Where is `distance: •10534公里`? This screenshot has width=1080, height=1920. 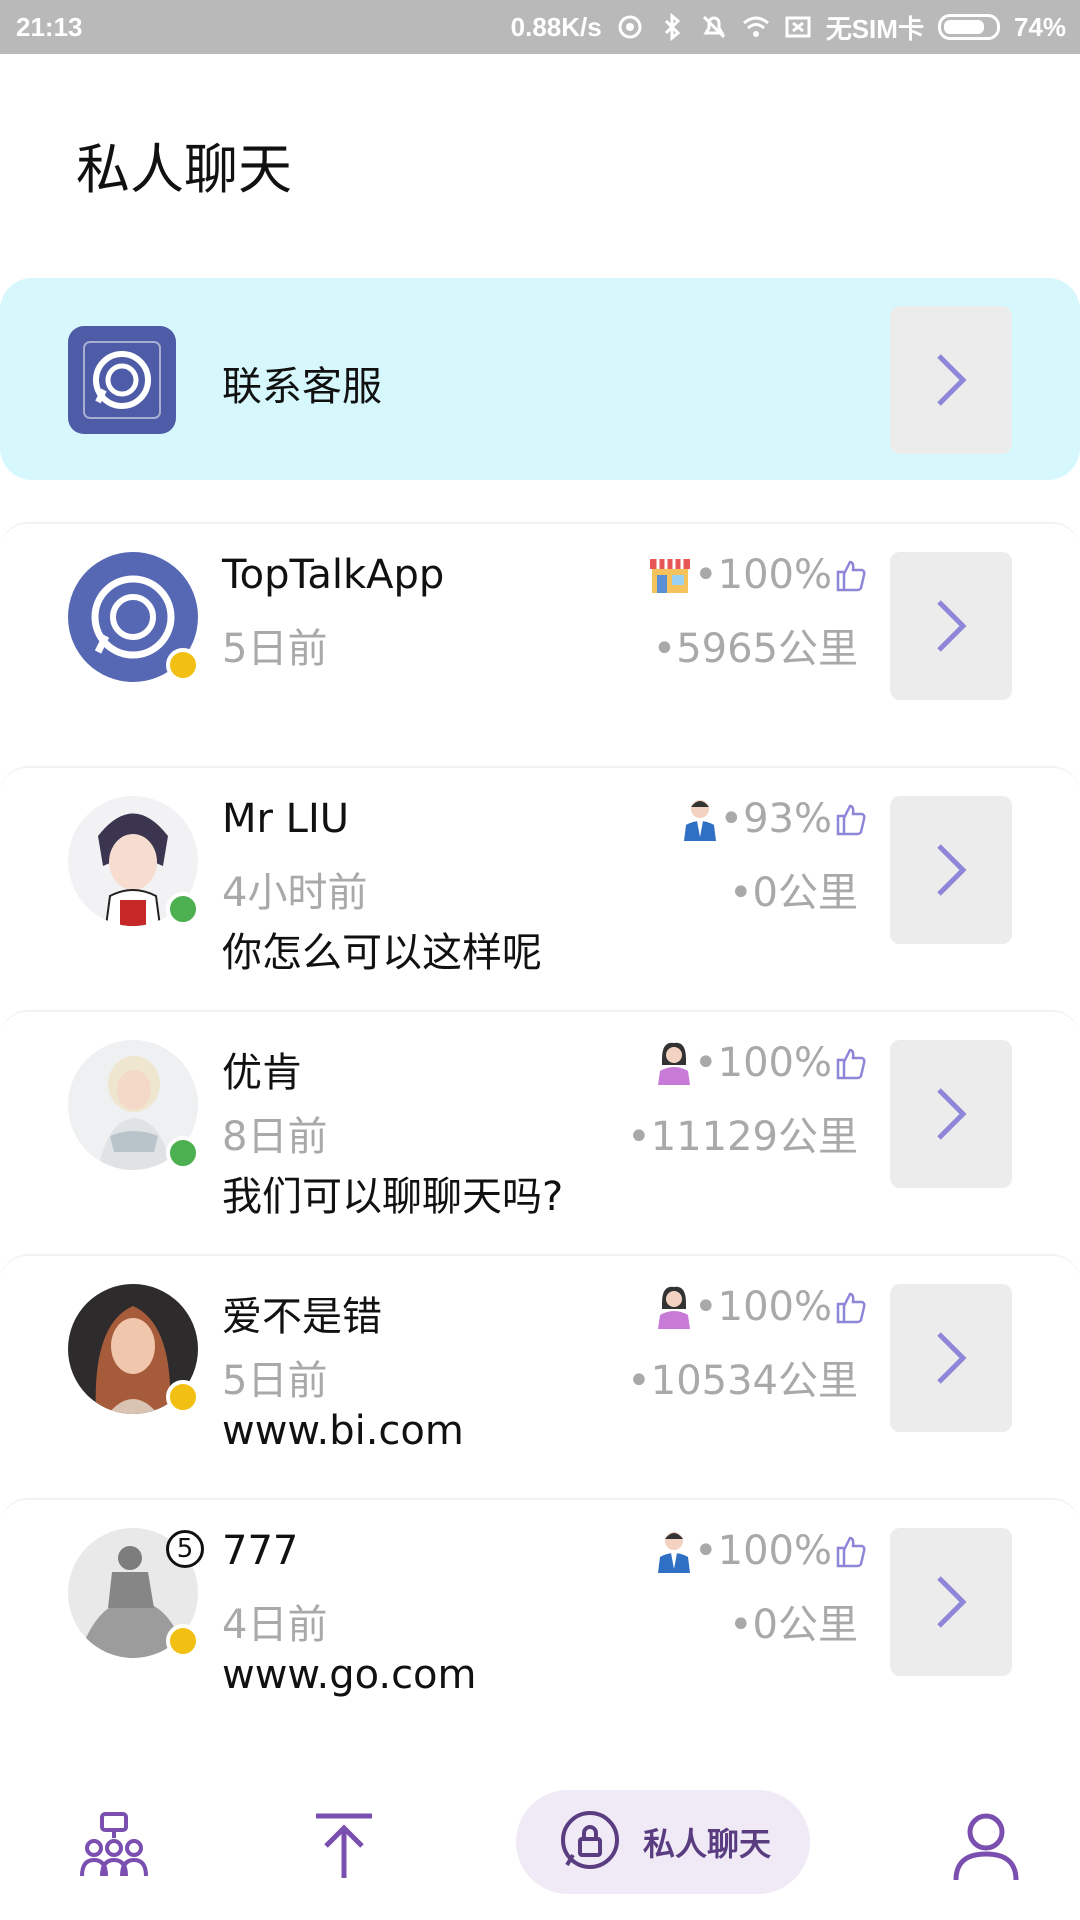 distance: •10534公里 is located at coordinates (742, 1381).